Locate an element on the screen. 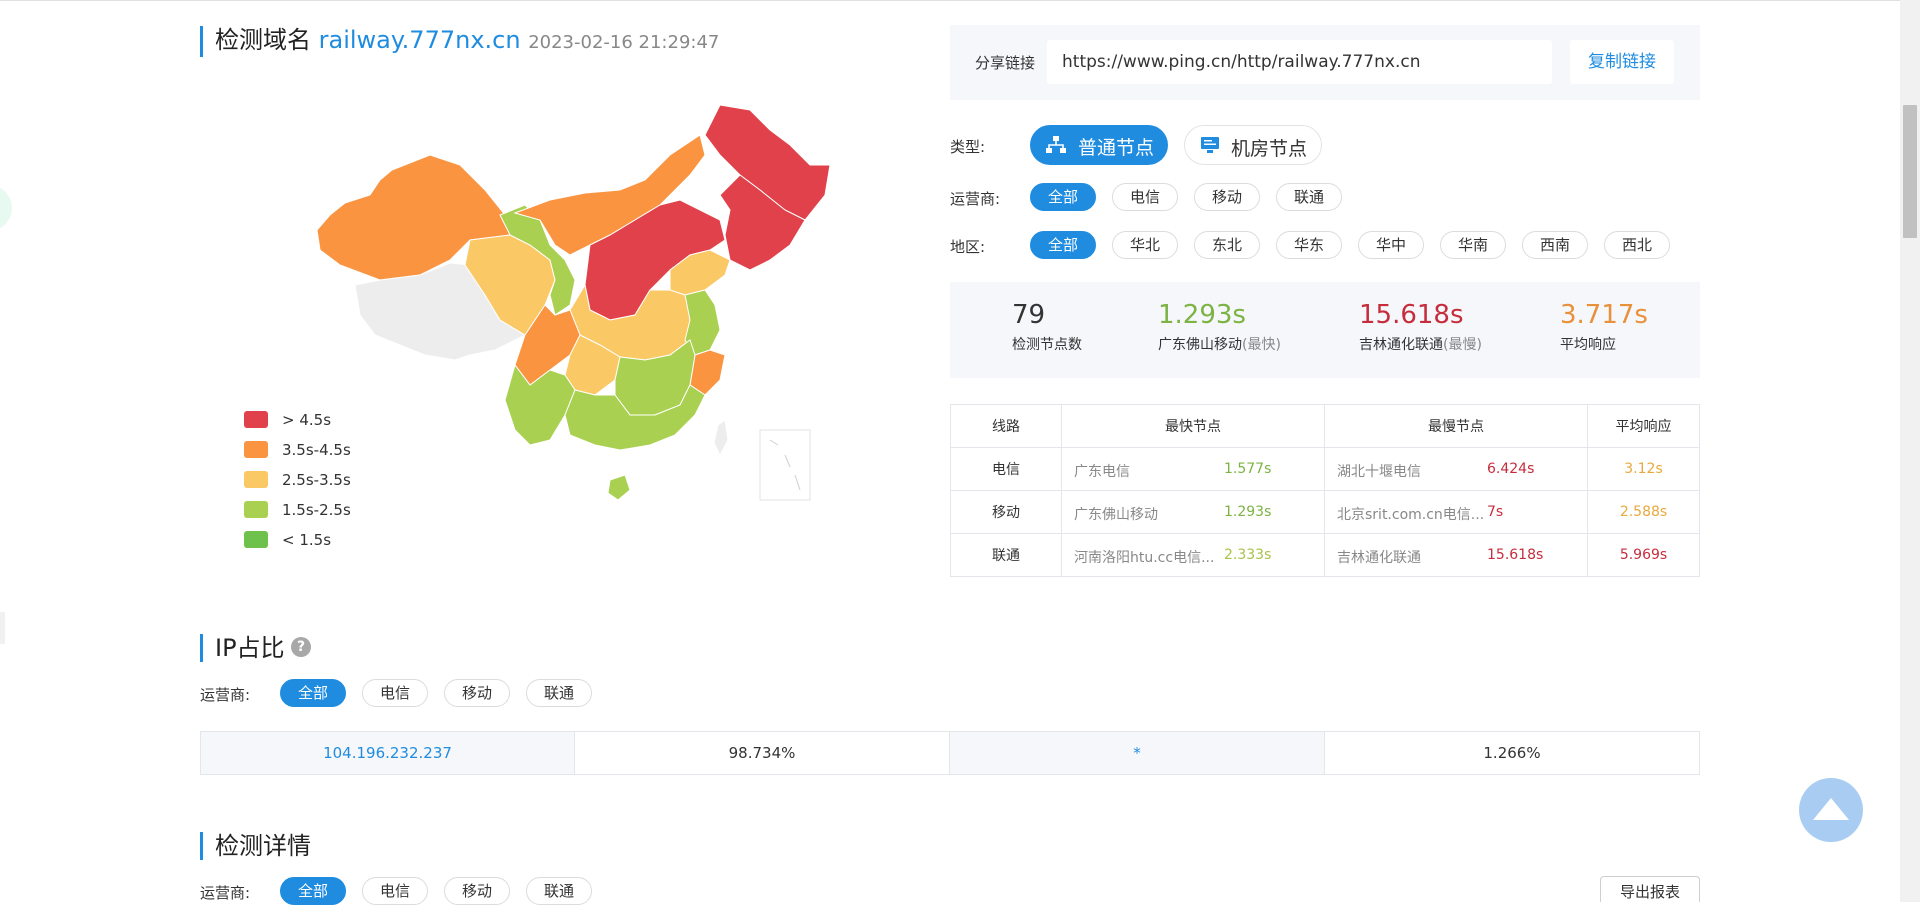 This screenshot has width=1920, height=905. help-icon: ? is located at coordinates (301, 647).